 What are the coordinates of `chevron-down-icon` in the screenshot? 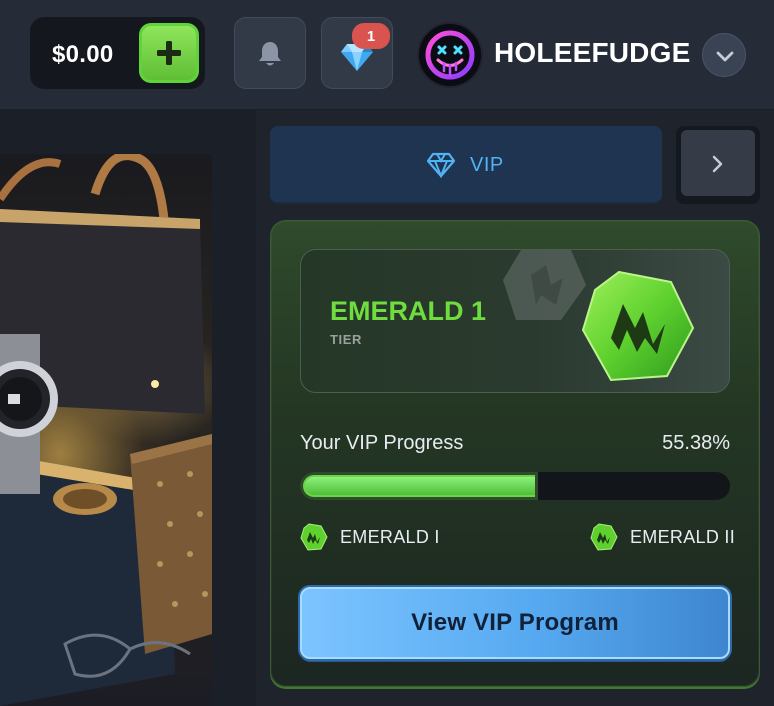 It's located at (725, 56).